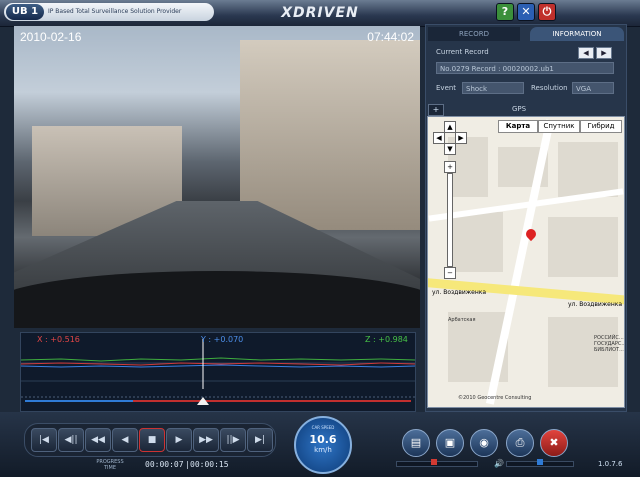 The image size is (640, 477). What do you see at coordinates (233, 440) in the screenshot?
I see `step-forward-button: ||▶` at bounding box center [233, 440].